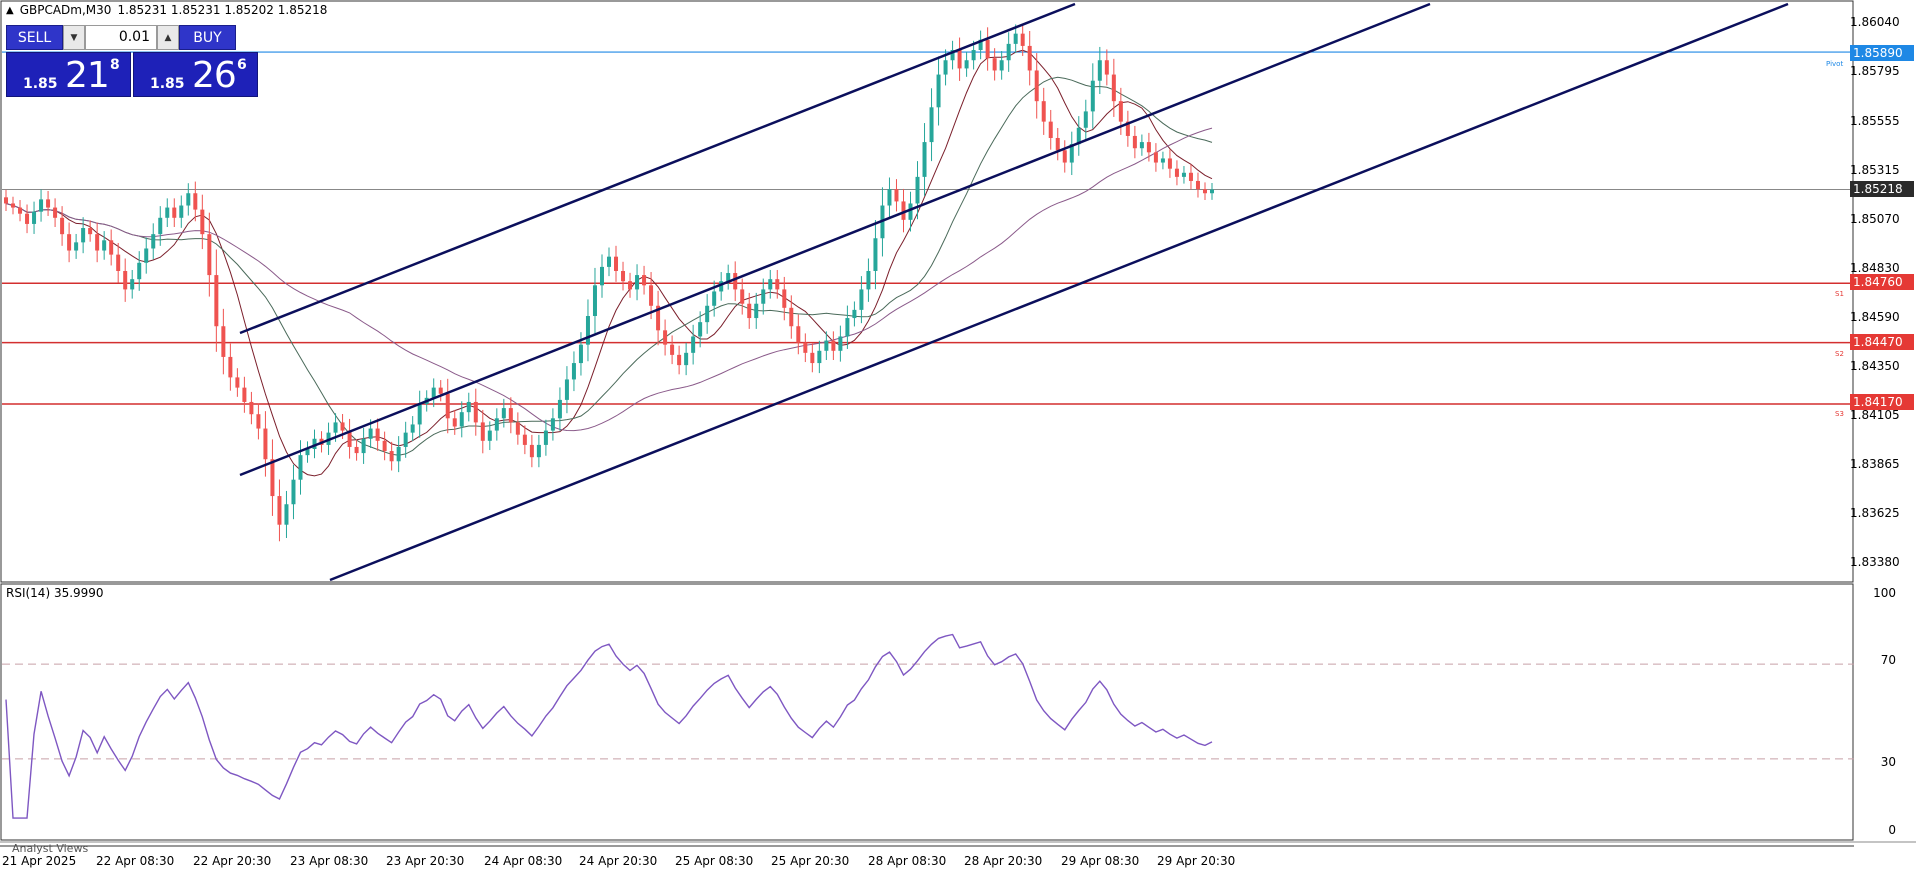 The height and width of the screenshot is (874, 1916). I want to click on s1-tag: S1, so click(1839, 294).